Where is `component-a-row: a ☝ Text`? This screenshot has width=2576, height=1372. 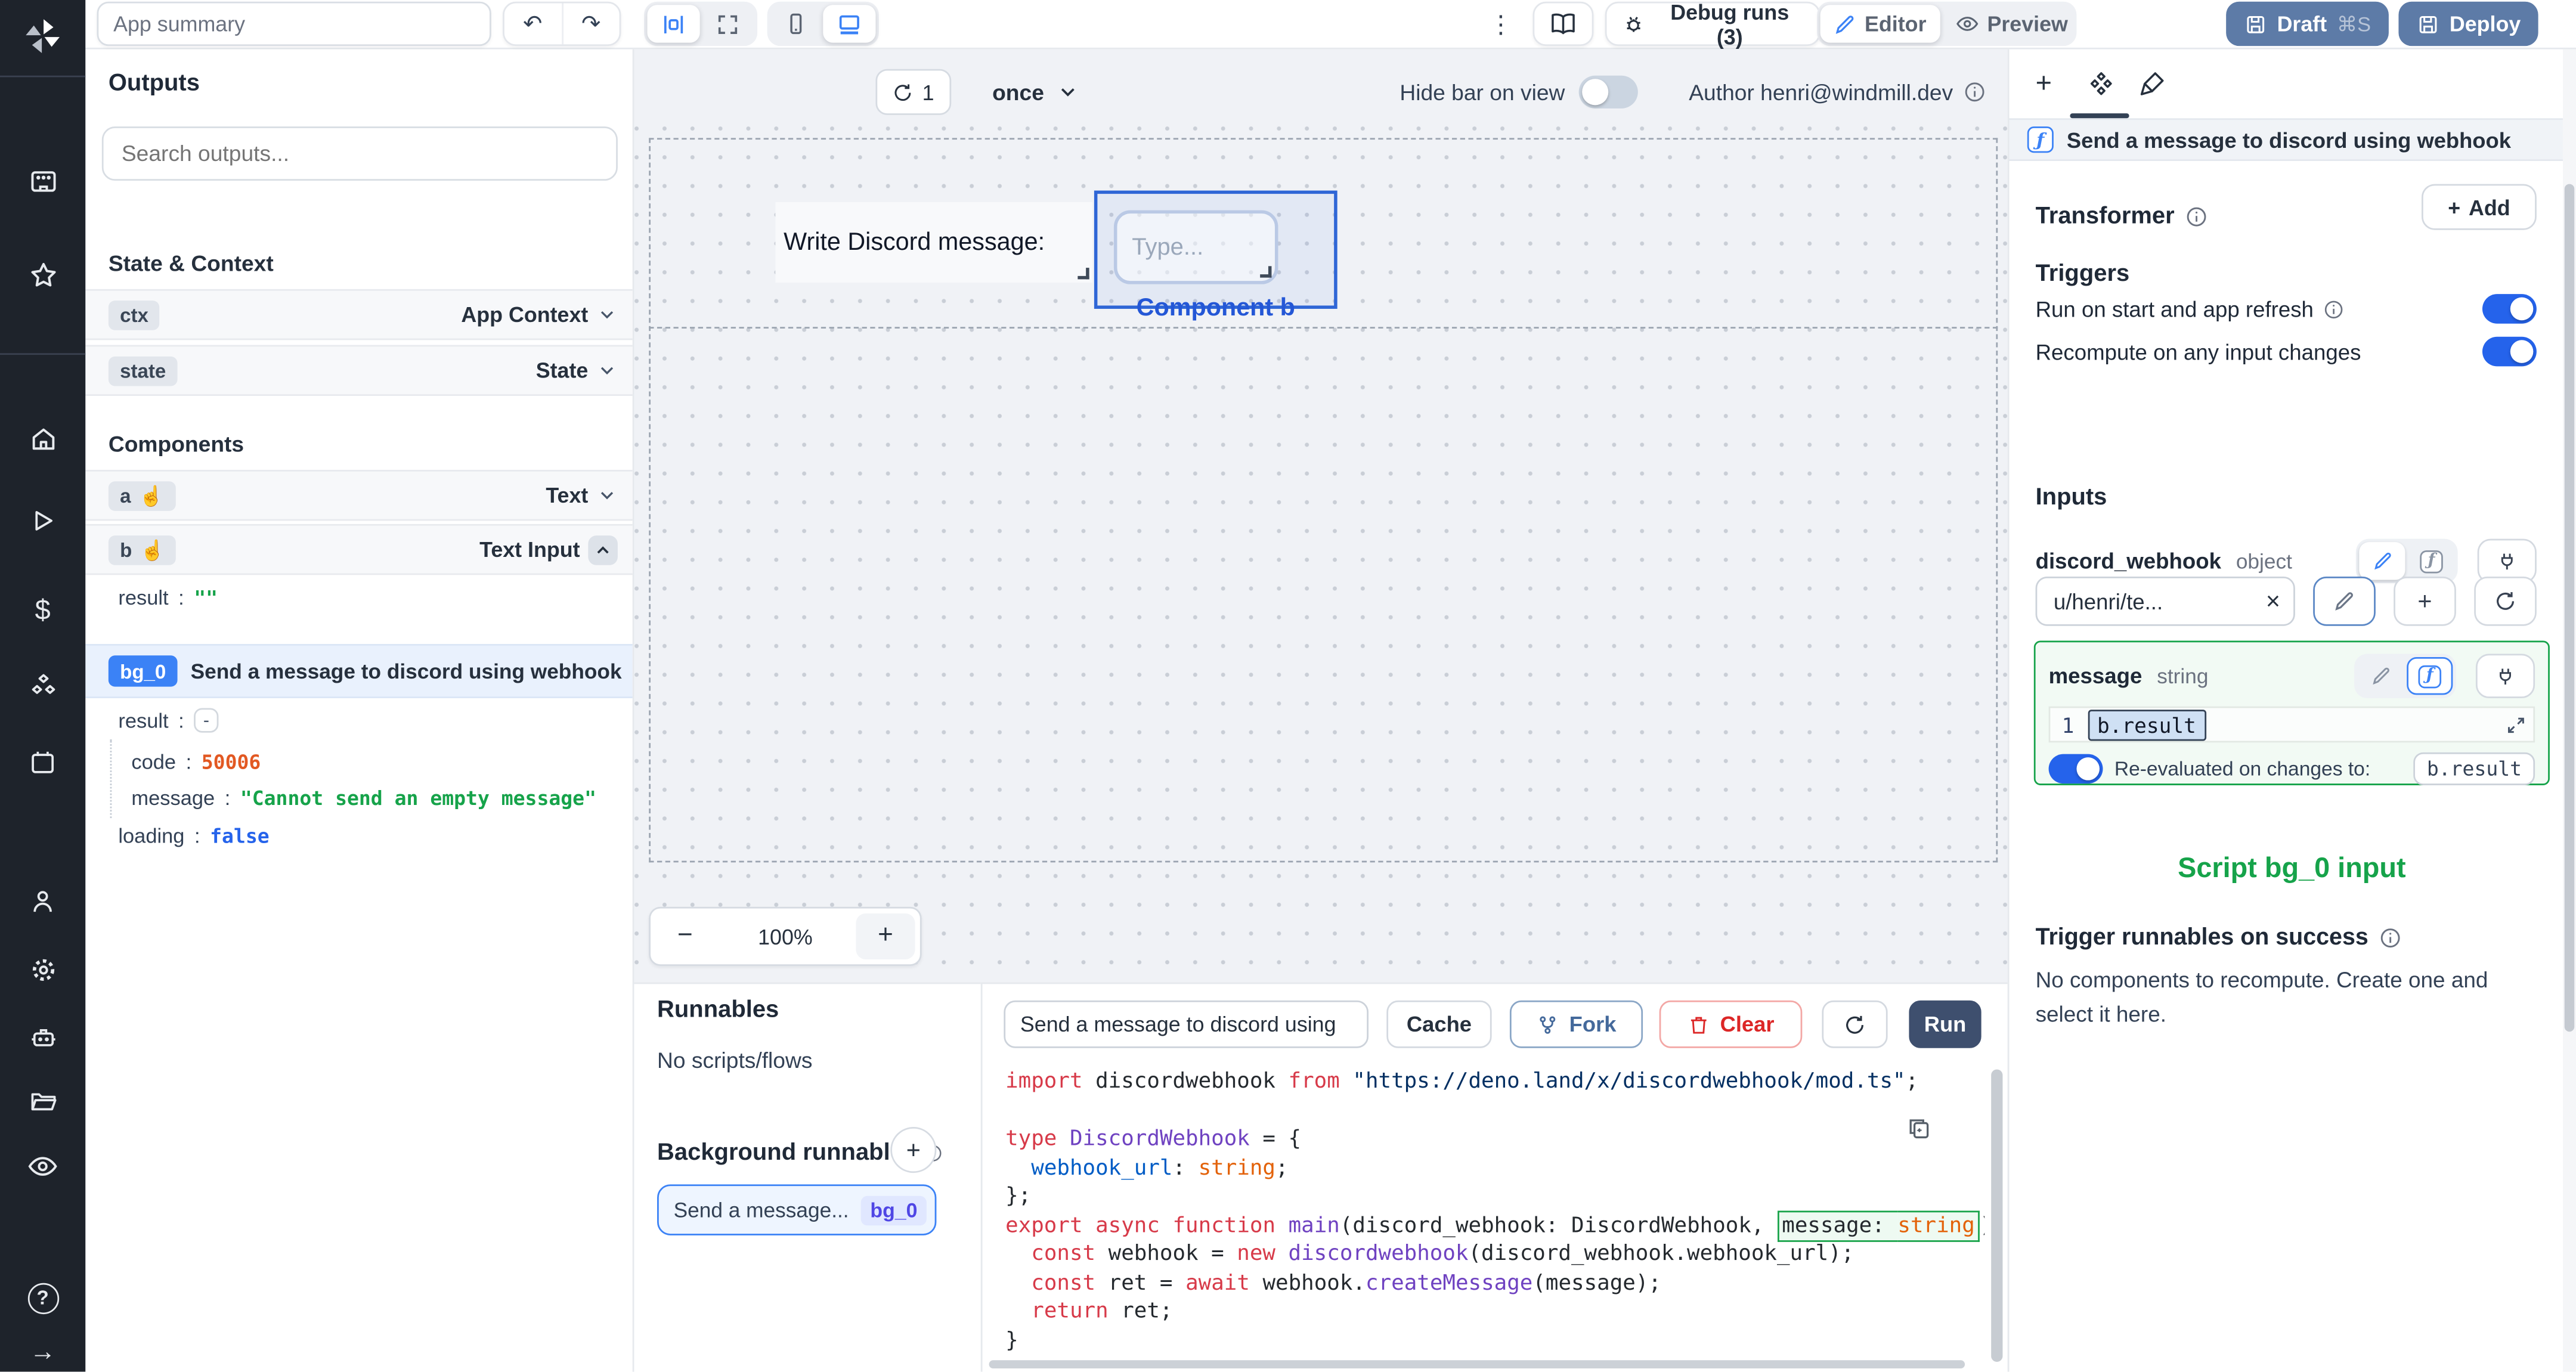
component-a-row: a ☝ Text is located at coordinates (359, 495).